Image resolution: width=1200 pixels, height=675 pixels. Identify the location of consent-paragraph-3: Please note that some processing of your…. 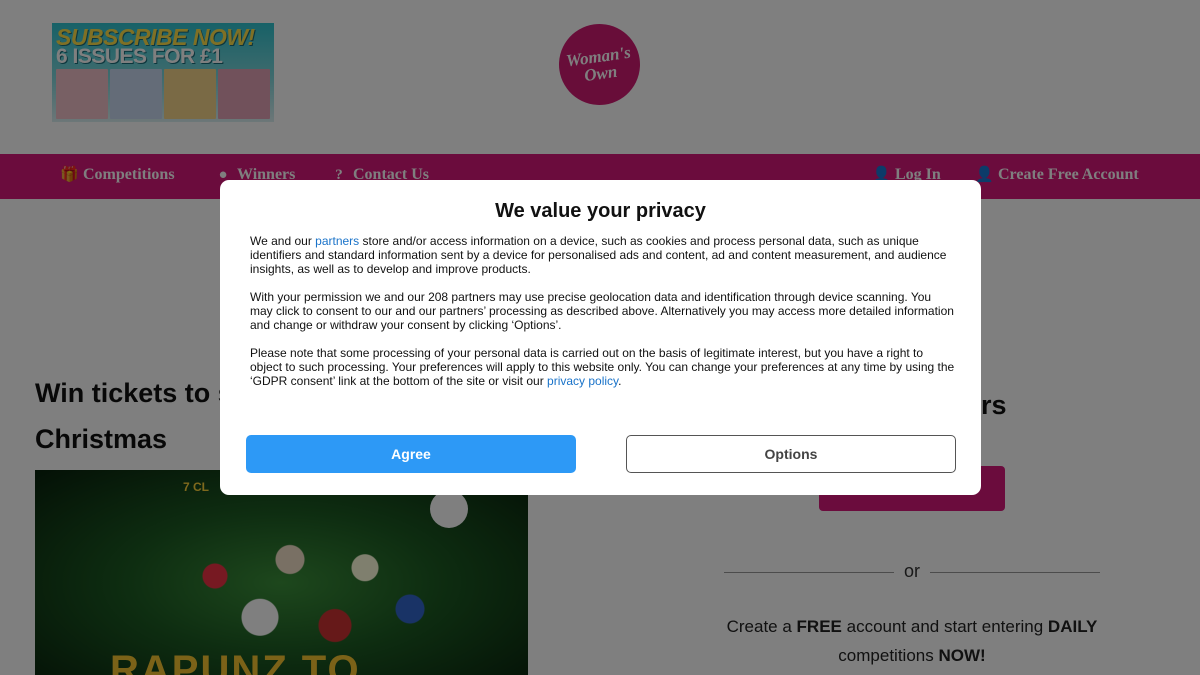
(602, 367).